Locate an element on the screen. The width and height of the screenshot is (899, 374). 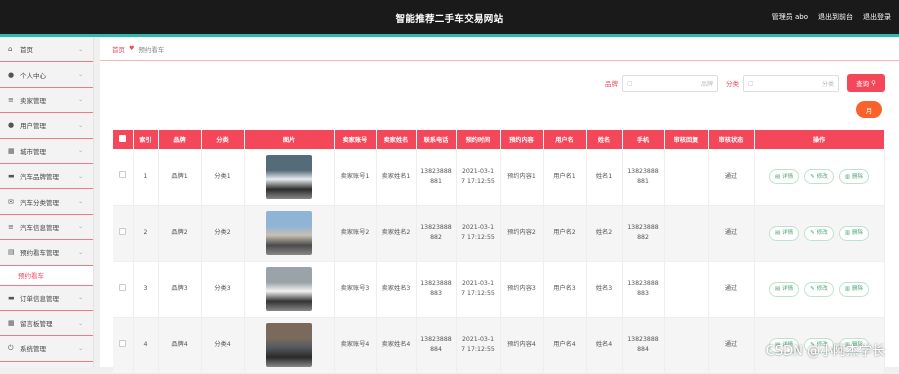
sidebar-item: ▦留言板管理⌄ is located at coordinates (46, 323).